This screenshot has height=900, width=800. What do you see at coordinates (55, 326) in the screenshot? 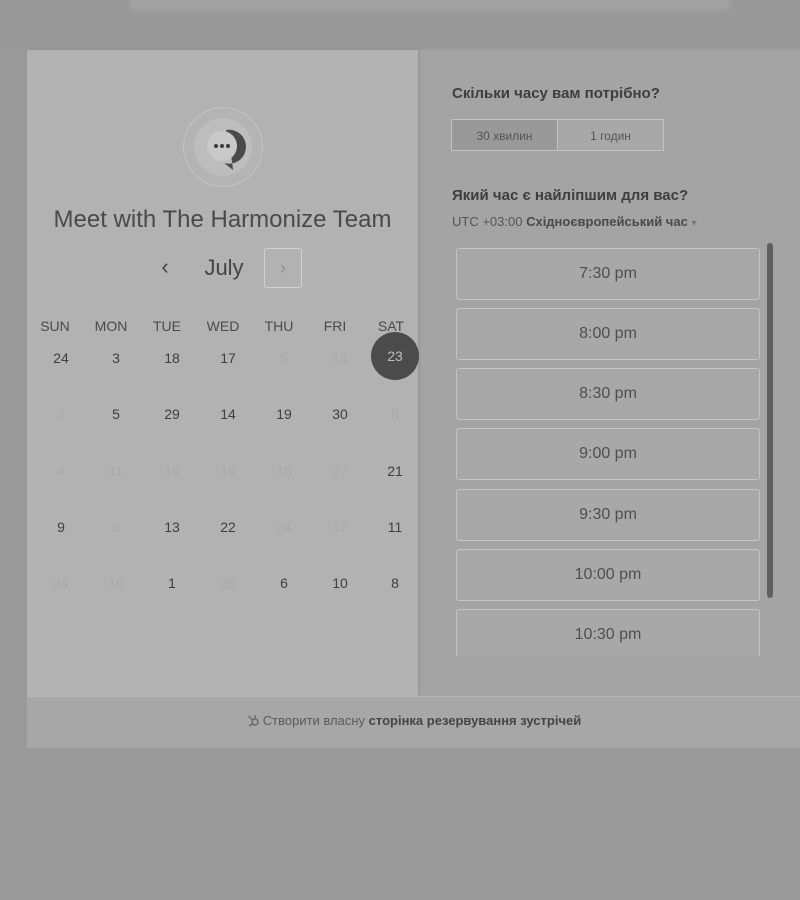
I see `weekday-label: SUN` at bounding box center [55, 326].